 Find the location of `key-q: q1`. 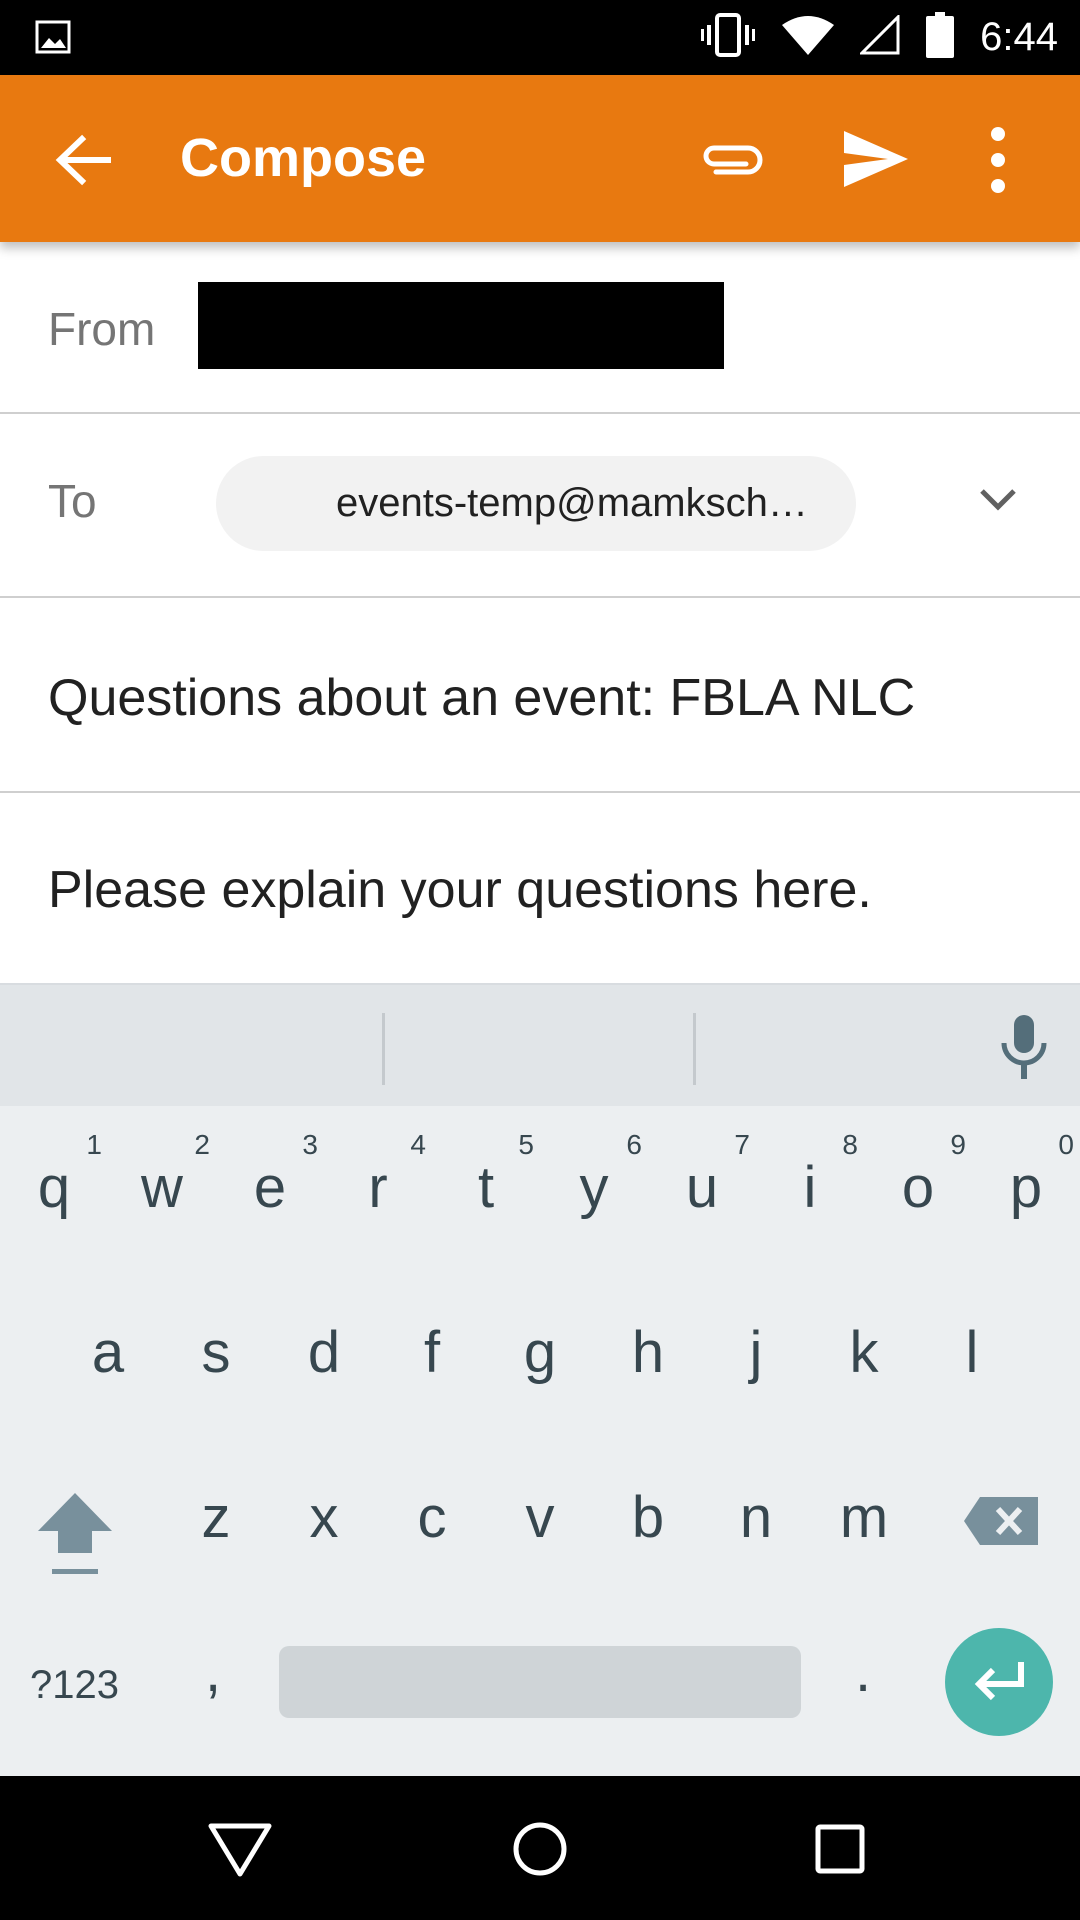

key-q: q1 is located at coordinates (54, 1193).